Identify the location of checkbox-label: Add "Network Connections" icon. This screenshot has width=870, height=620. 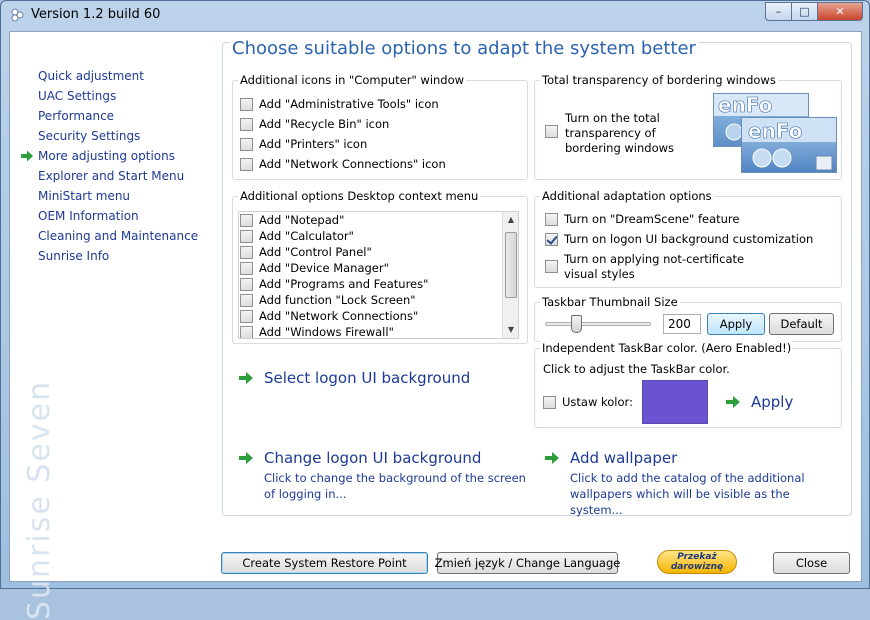
(352, 164).